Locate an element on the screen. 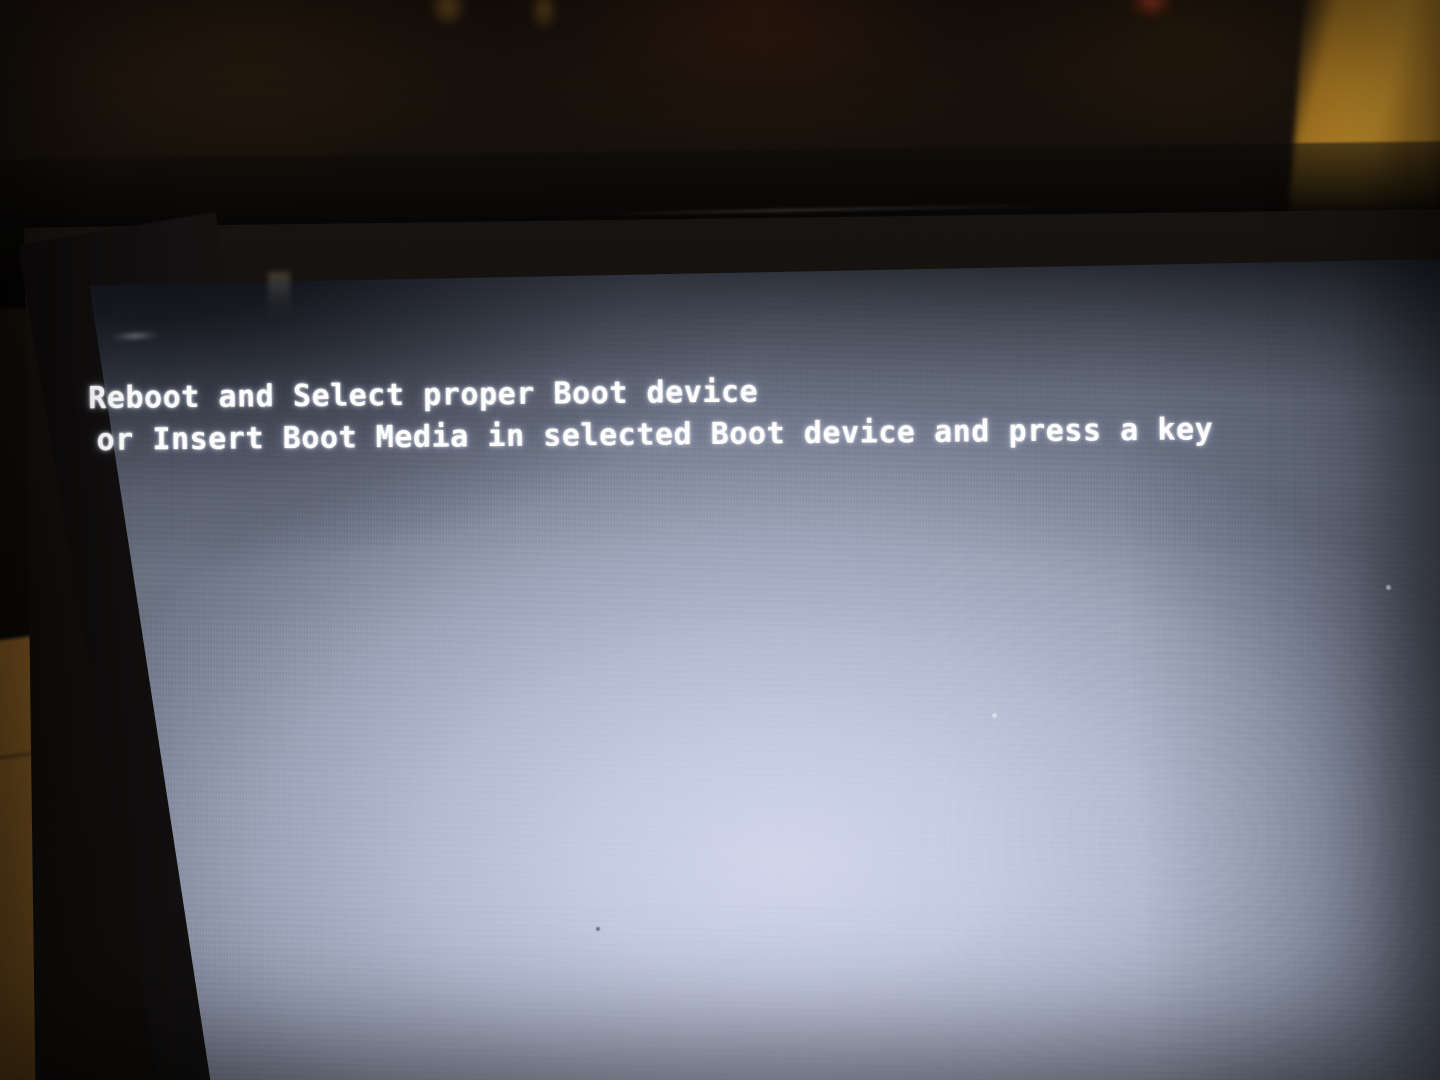  screen-dust-speck-a is located at coordinates (994, 715).